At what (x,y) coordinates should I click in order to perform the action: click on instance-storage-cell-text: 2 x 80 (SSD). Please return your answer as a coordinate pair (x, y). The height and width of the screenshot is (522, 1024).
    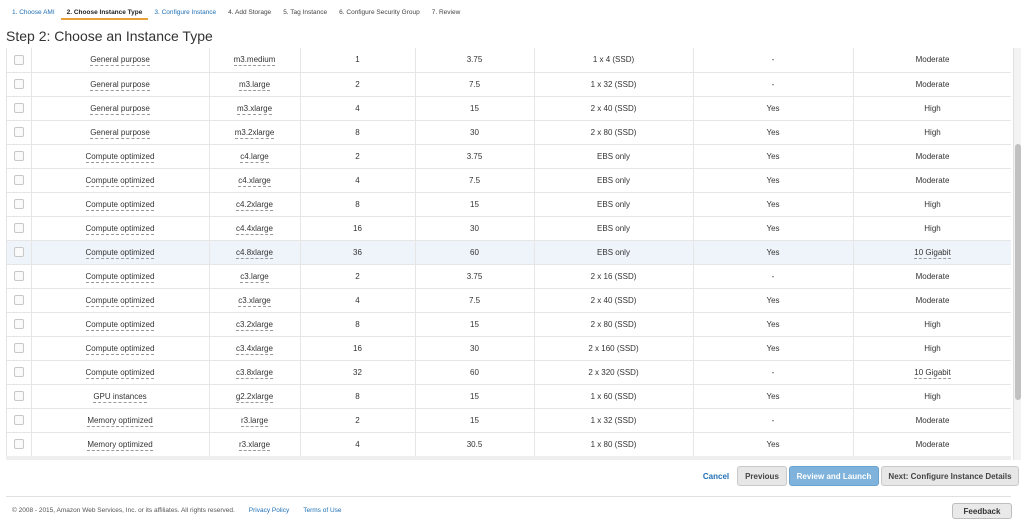
    Looking at the image, I should click on (613, 132).